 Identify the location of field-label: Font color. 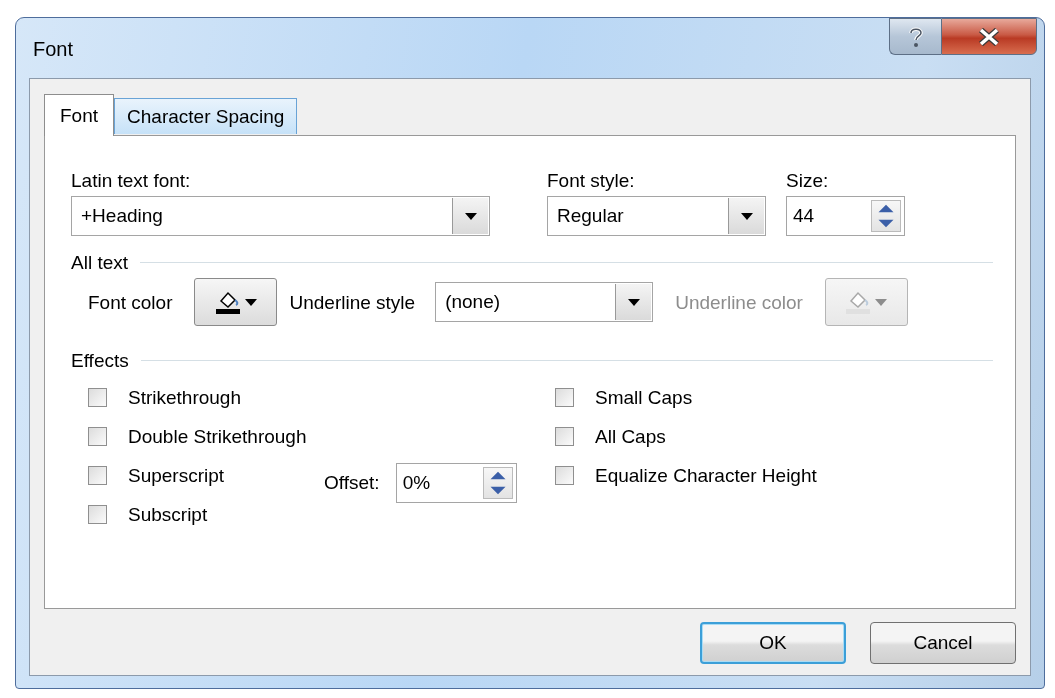
(130, 302).